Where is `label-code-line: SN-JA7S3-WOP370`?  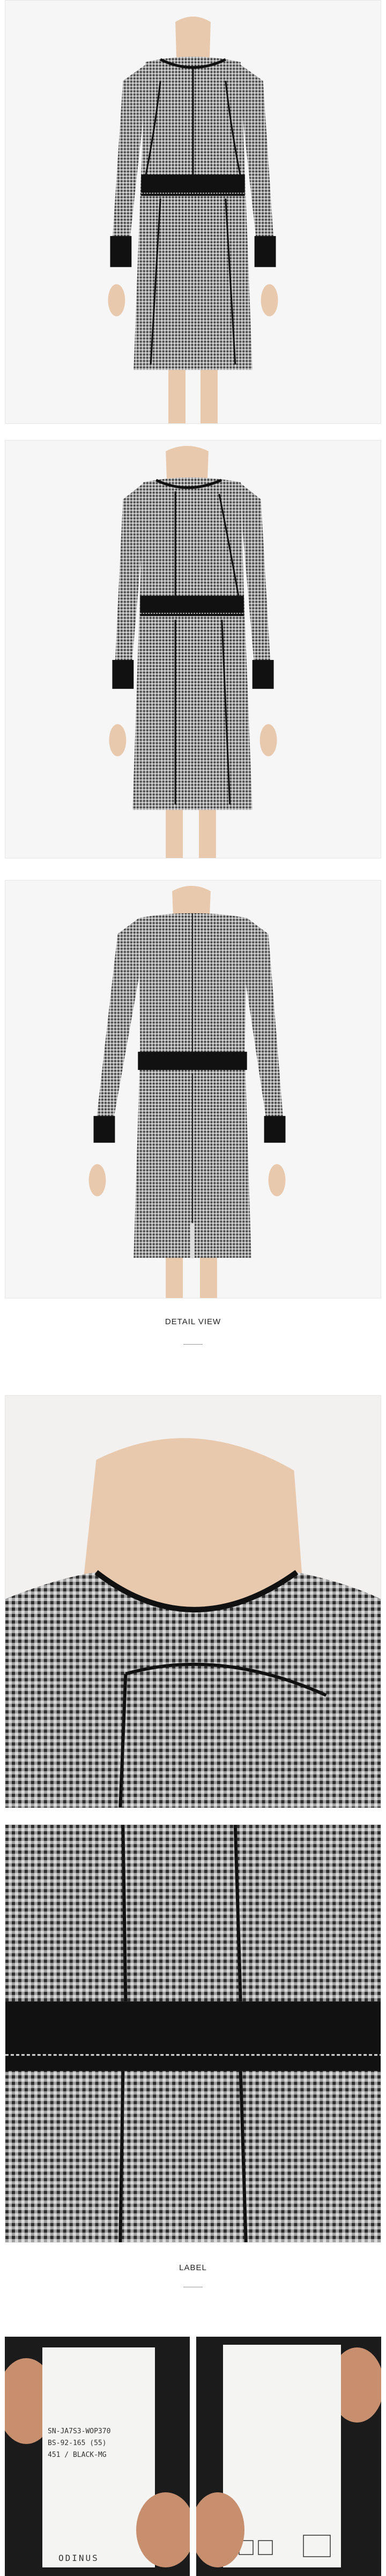 label-code-line: SN-JA7S3-WOP370 is located at coordinates (79, 2431).